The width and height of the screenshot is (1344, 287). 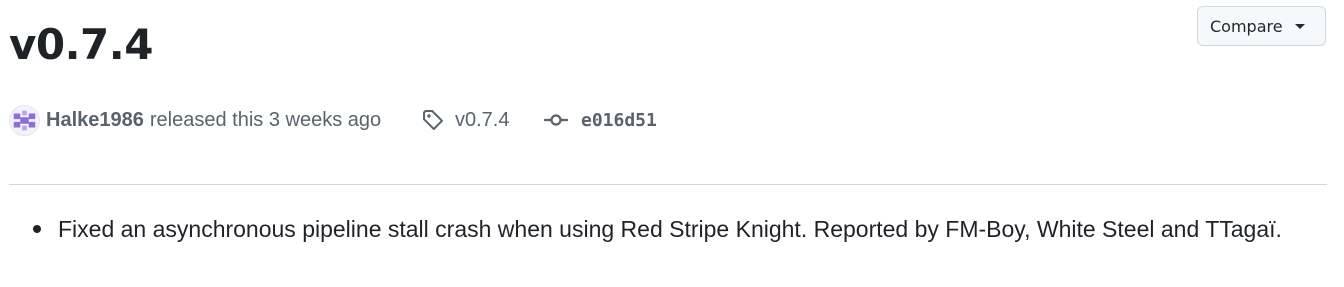 What do you see at coordinates (37, 229) in the screenshot?
I see `bullet-icon` at bounding box center [37, 229].